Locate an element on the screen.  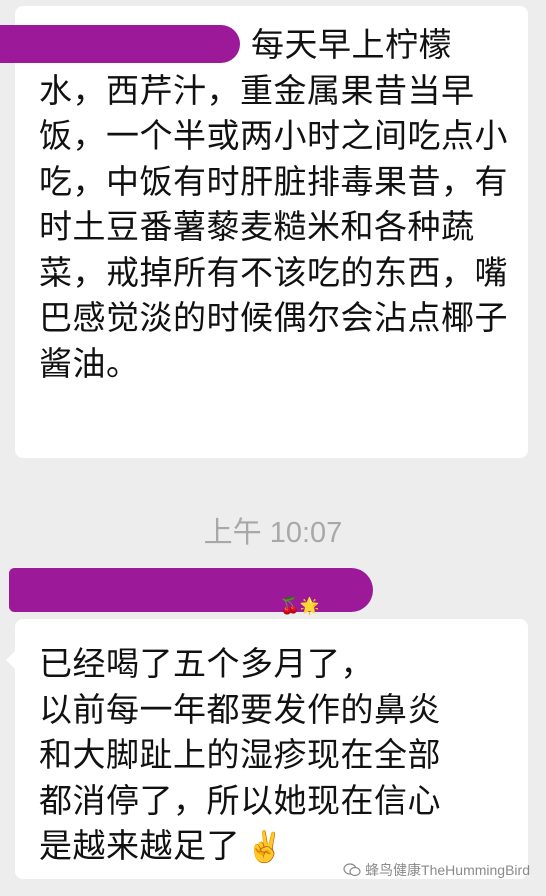
message-timestamp: 上午 10:07 is located at coordinates (273, 533).